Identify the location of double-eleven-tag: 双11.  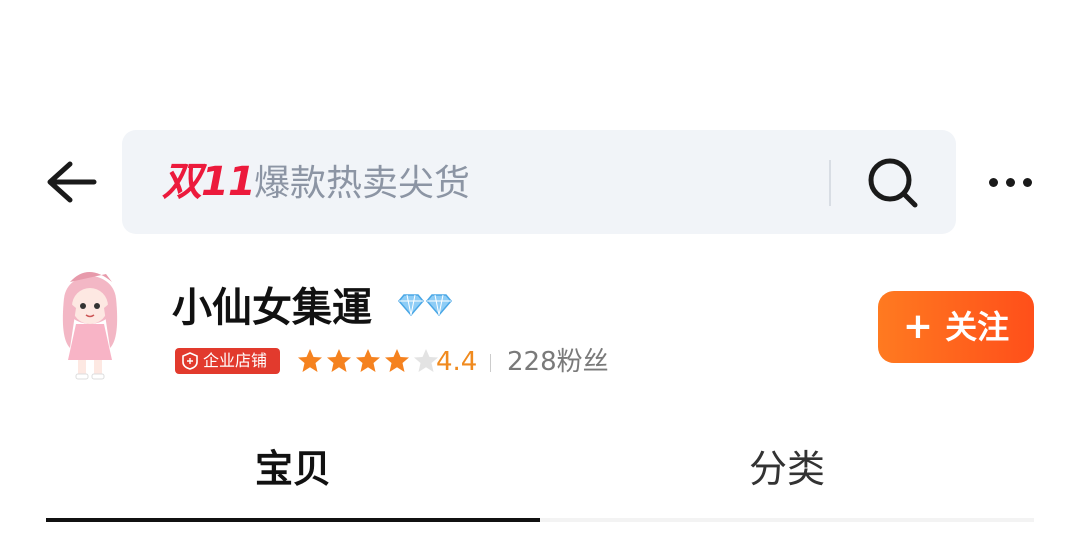
(209, 182).